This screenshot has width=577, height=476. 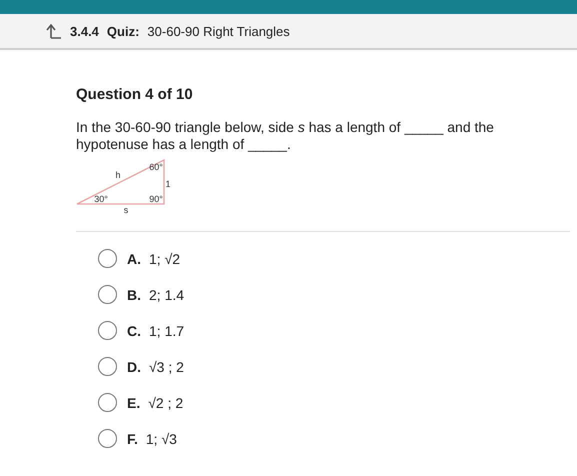 I want to click on option-letter: B., so click(x=134, y=294).